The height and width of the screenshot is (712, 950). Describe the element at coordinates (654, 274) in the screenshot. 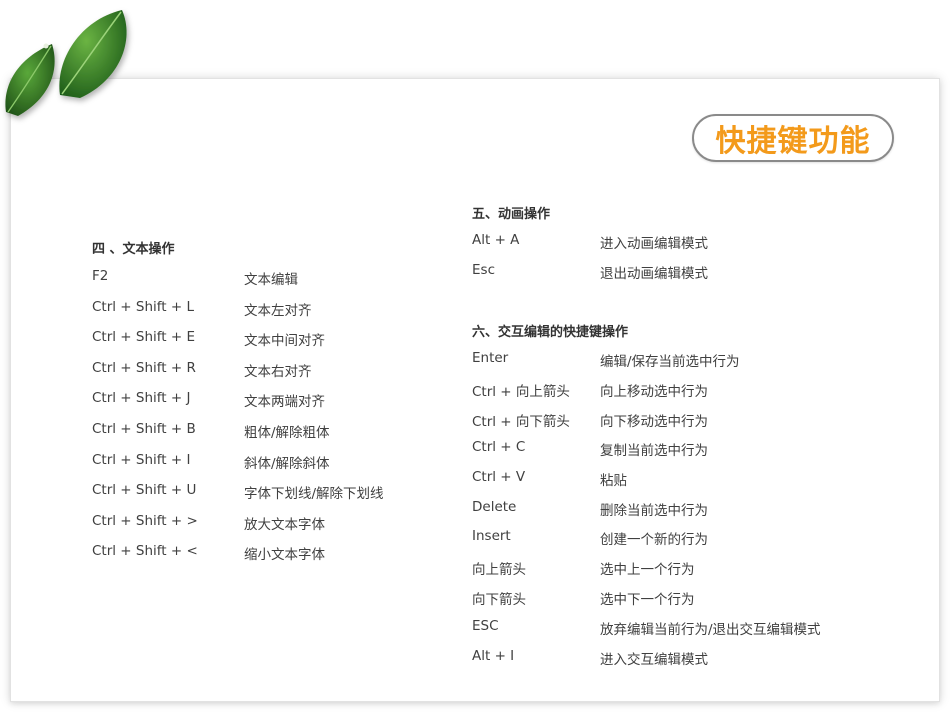

I see `shortcut-desc: 退出动画编辑模式` at that location.